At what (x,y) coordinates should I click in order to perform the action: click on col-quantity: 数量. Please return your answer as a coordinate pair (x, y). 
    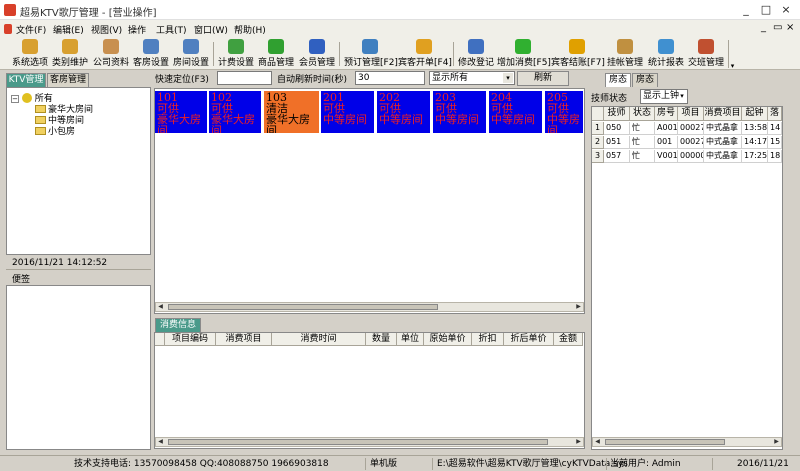
    Looking at the image, I should click on (381, 339).